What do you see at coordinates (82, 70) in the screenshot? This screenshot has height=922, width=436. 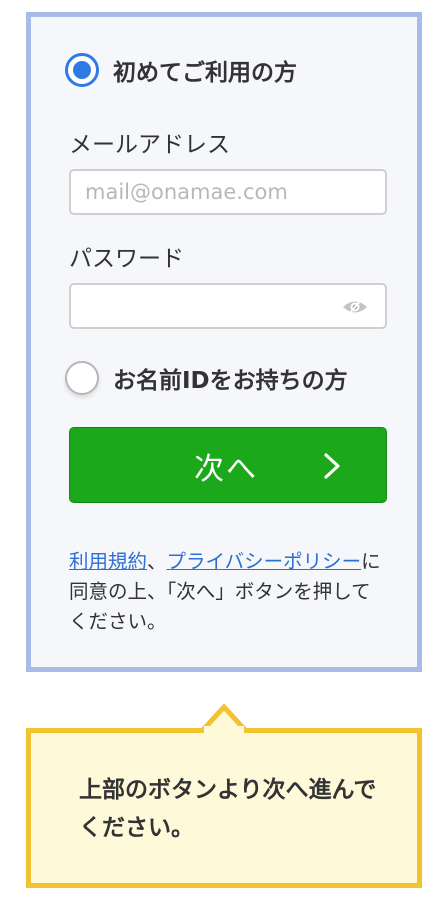 I see `radio-checked-icon` at bounding box center [82, 70].